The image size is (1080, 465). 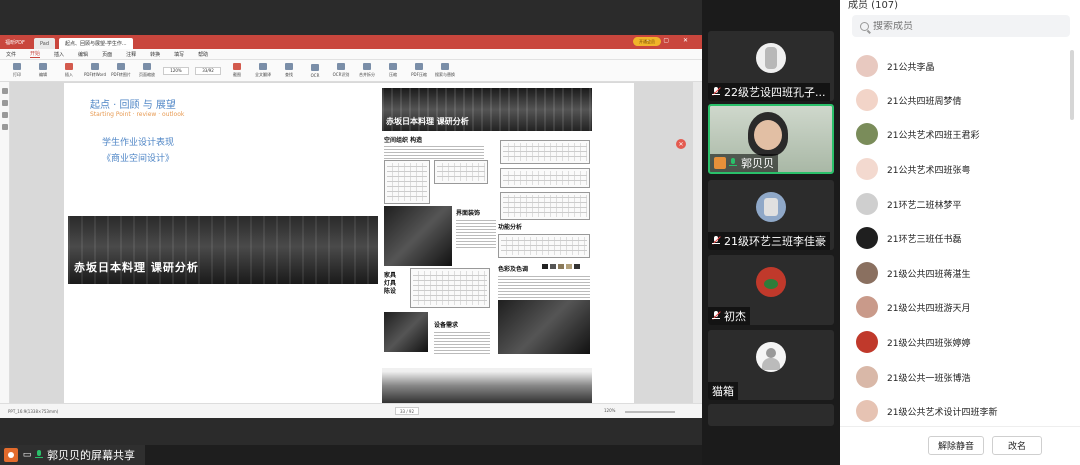 What do you see at coordinates (69, 71) in the screenshot?
I see `insert-tool: 插入` at bounding box center [69, 71].